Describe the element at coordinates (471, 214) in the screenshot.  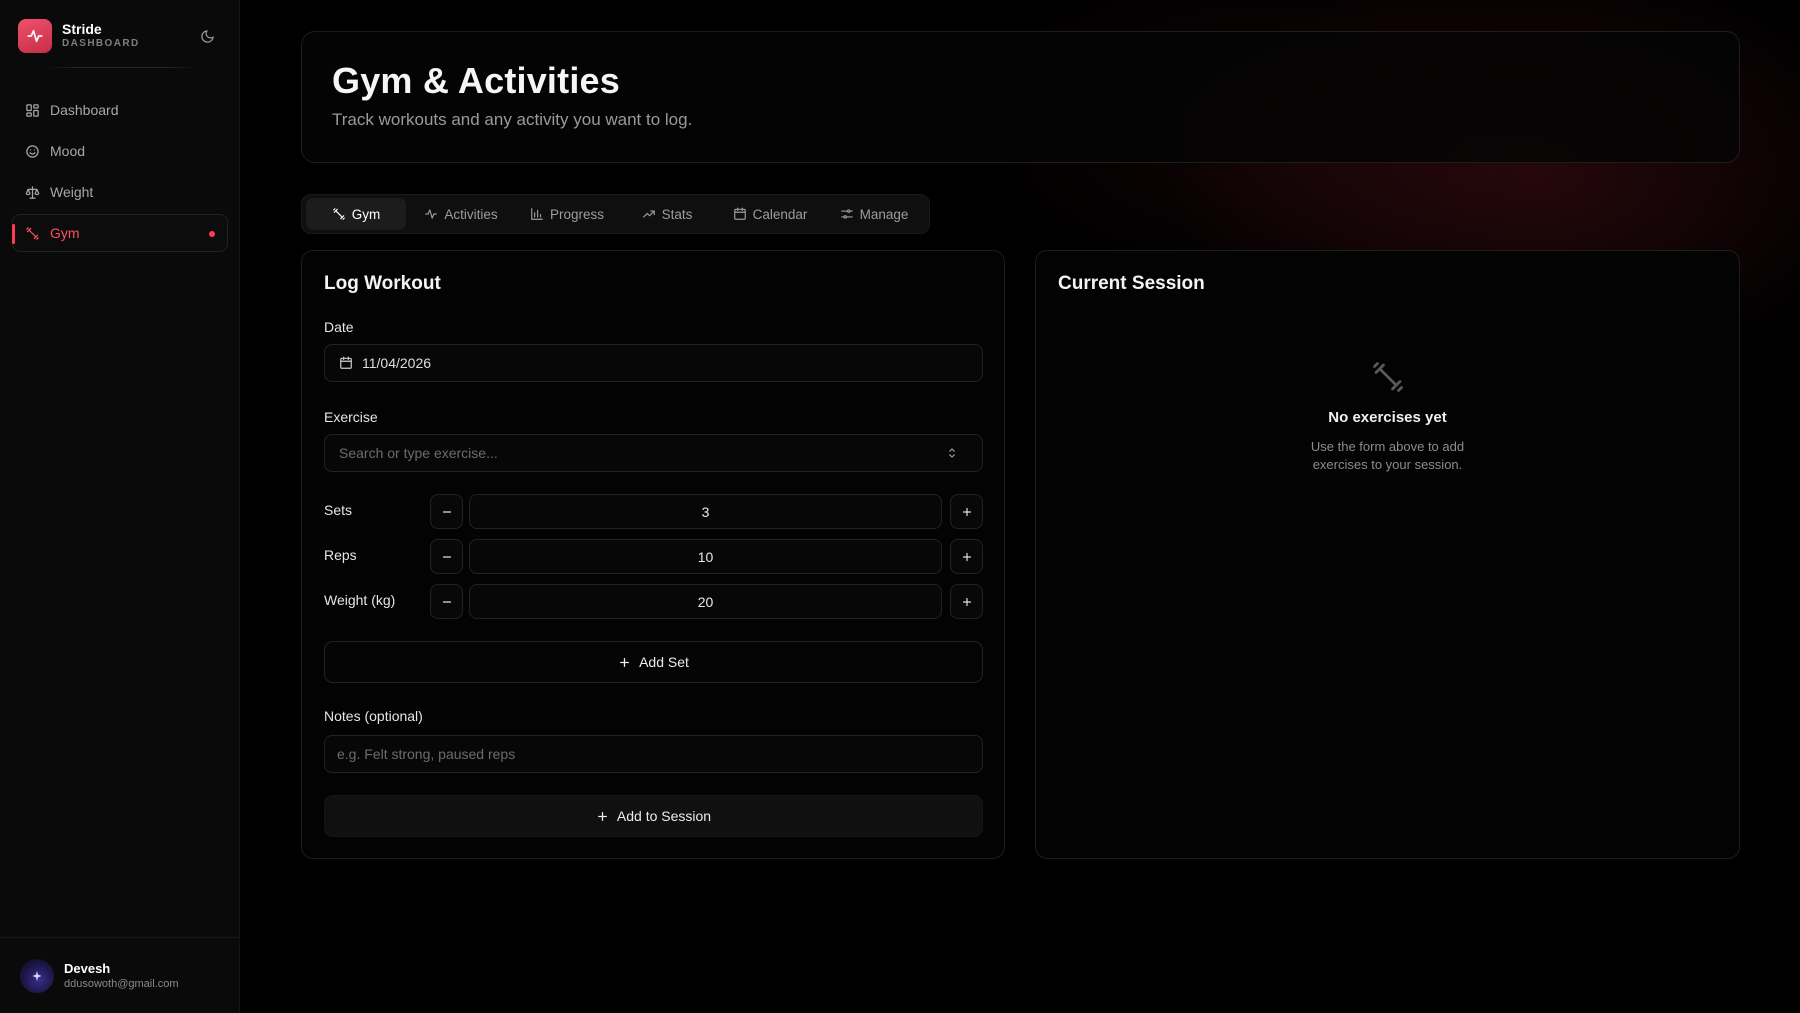
I see `tab-label: Activities` at that location.